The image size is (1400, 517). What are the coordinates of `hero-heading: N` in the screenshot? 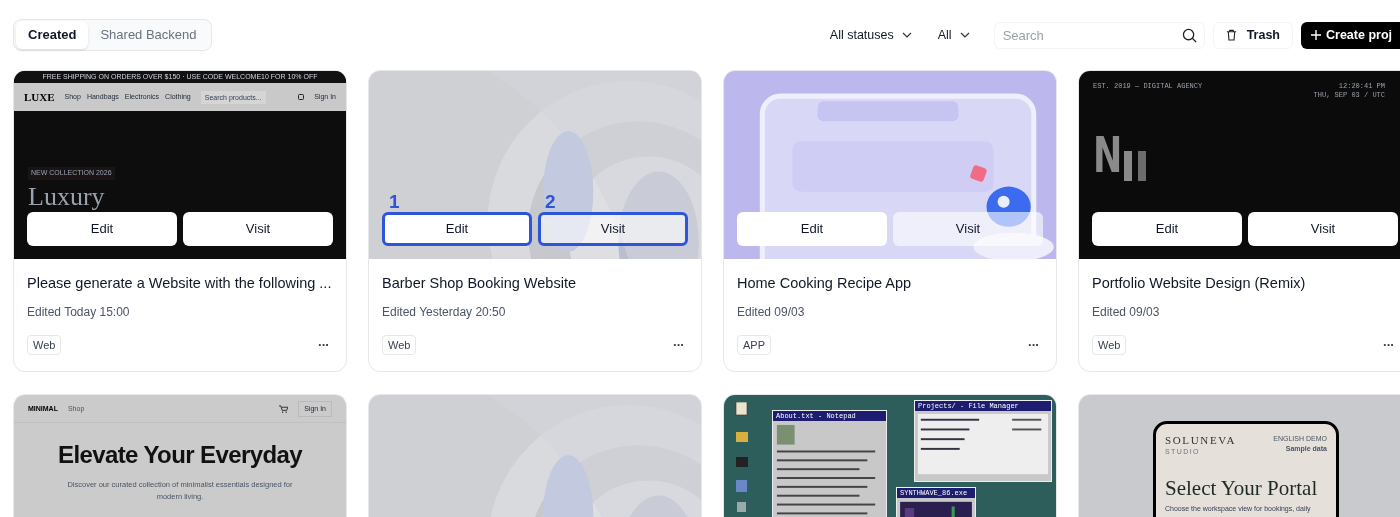 It's located at (1108, 155).